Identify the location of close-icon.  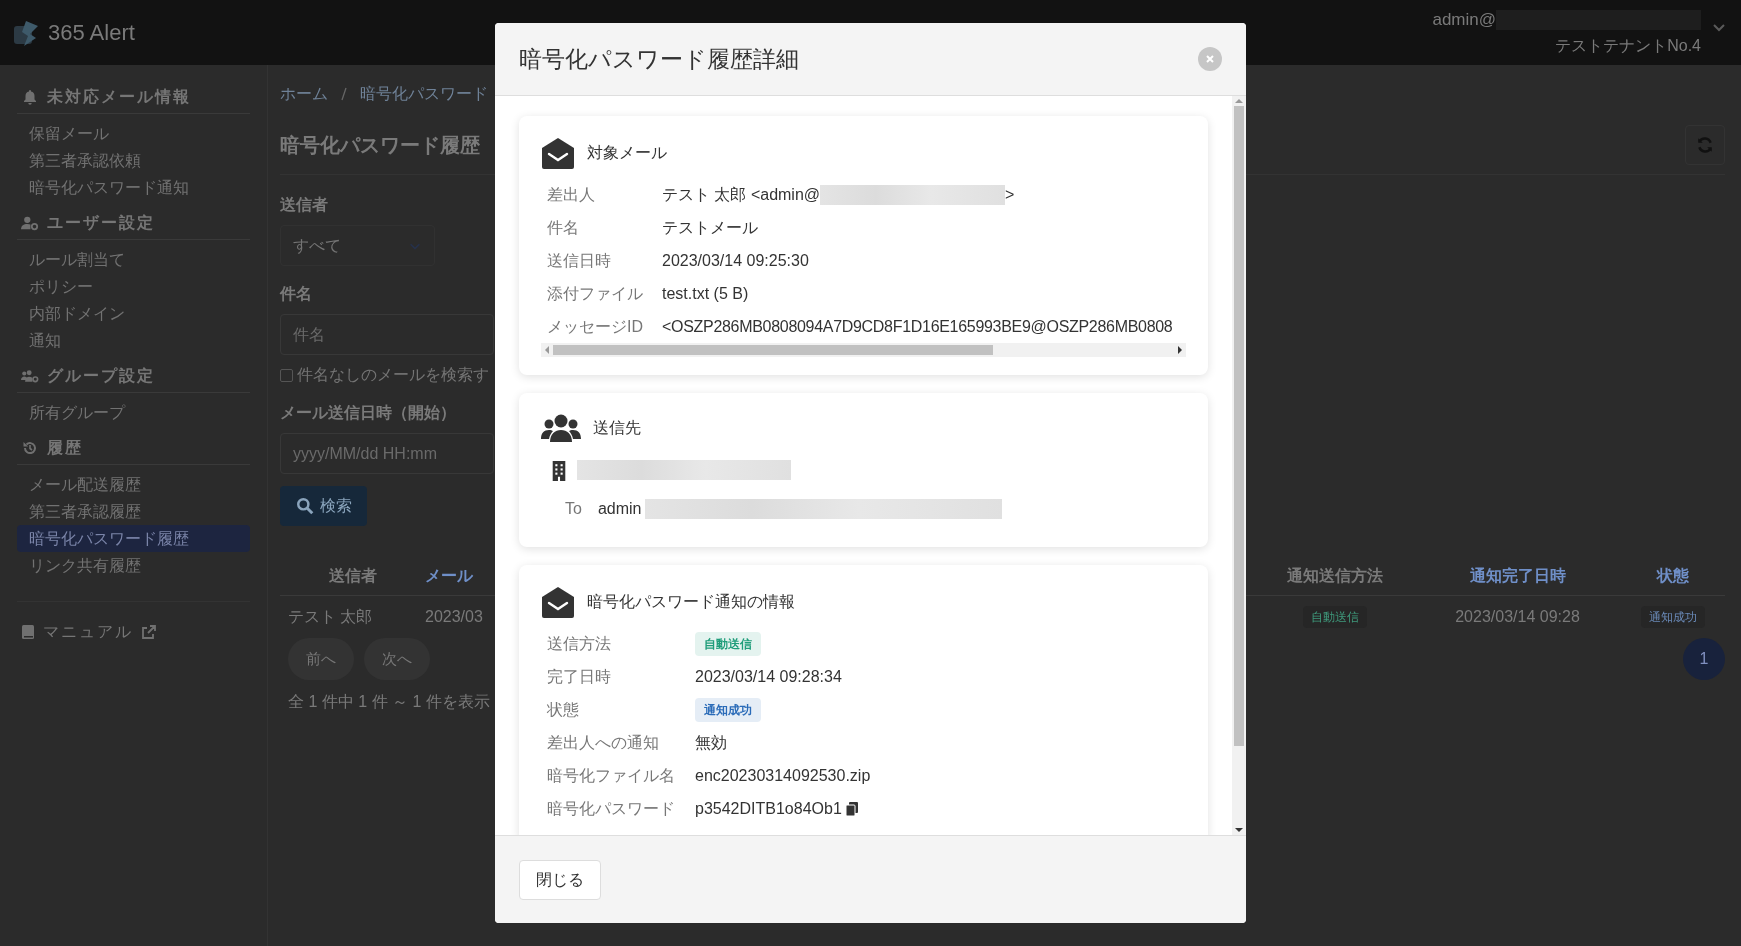
(1210, 59).